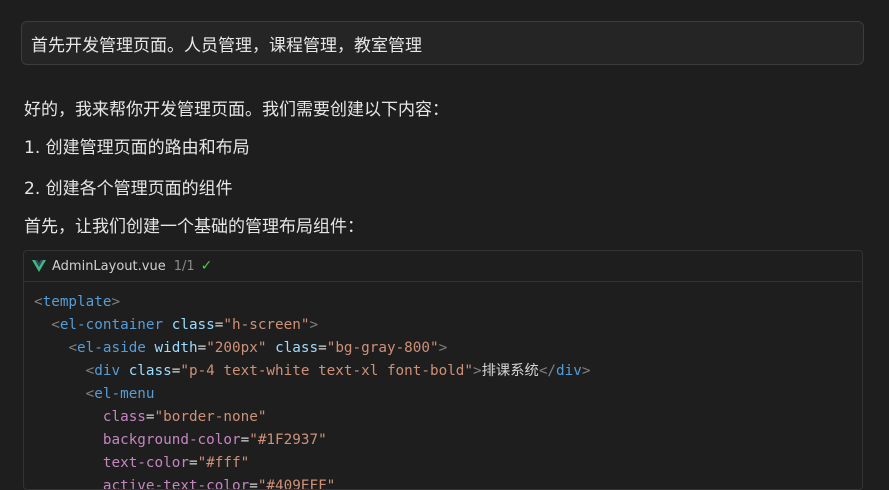  I want to click on code-line: text-color="#fff", so click(176, 463).